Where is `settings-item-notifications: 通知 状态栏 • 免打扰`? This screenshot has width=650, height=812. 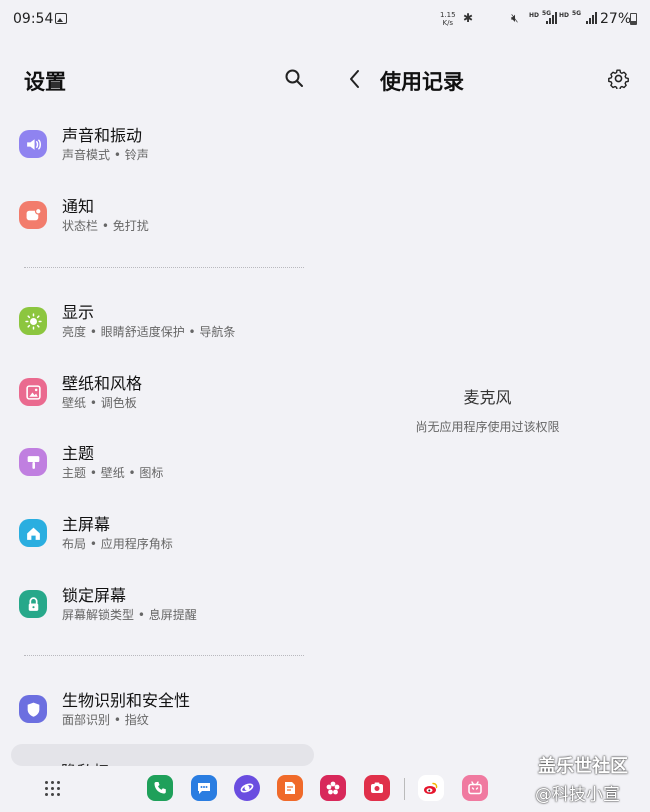
settings-item-notifications: 通知 状态栏 • 免打扰 is located at coordinates (162, 220).